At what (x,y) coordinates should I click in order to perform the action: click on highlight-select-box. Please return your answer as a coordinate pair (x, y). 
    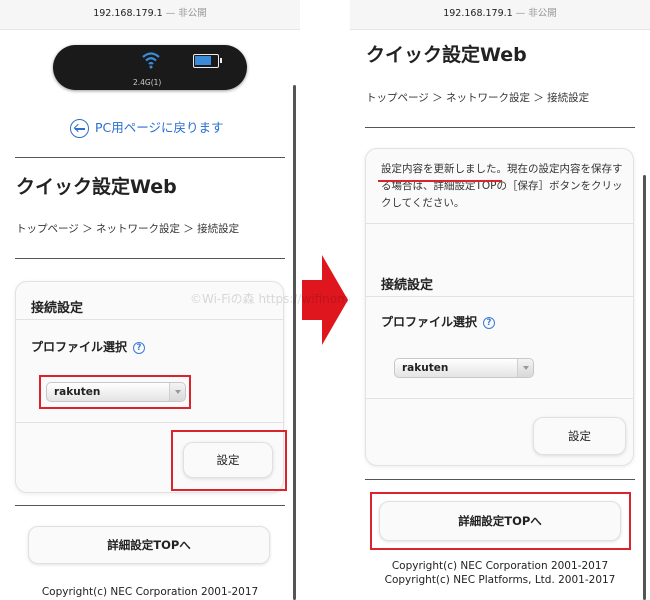
    Looking at the image, I should click on (115, 392).